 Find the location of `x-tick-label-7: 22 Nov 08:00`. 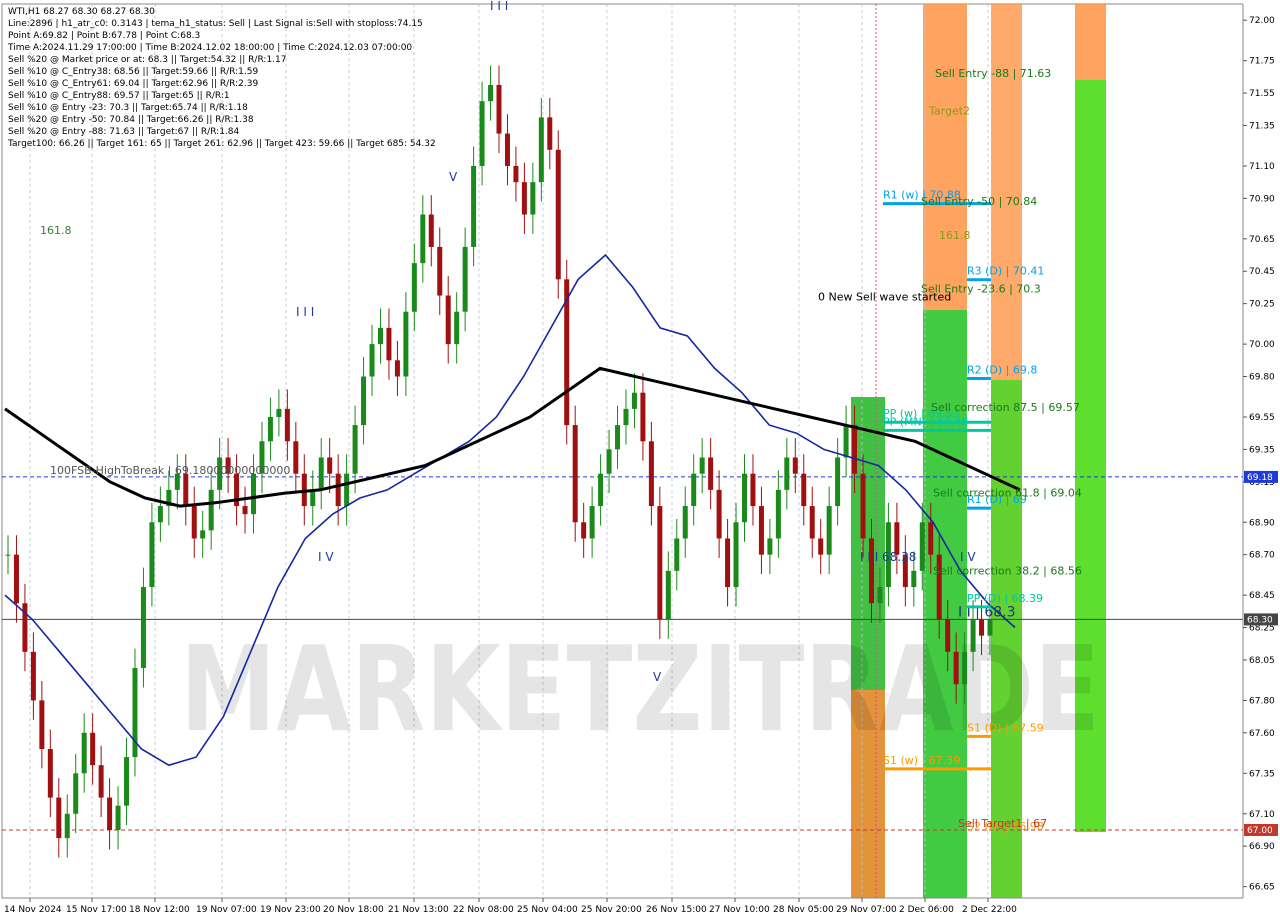

x-tick-label-7: 22 Nov 08:00 is located at coordinates (483, 910).